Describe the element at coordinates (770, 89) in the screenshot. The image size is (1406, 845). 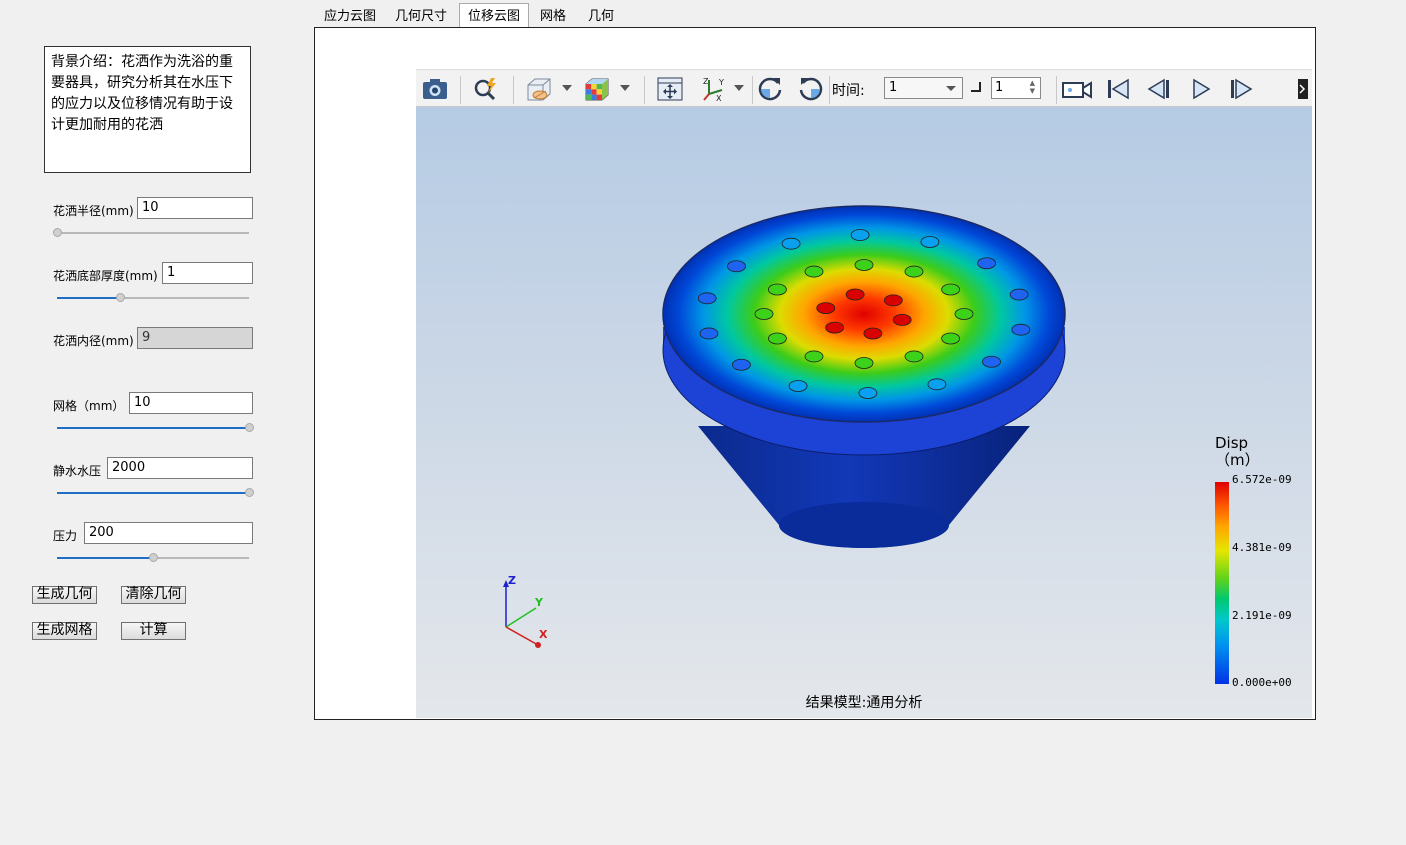
I see `rotate-cw-icon` at that location.